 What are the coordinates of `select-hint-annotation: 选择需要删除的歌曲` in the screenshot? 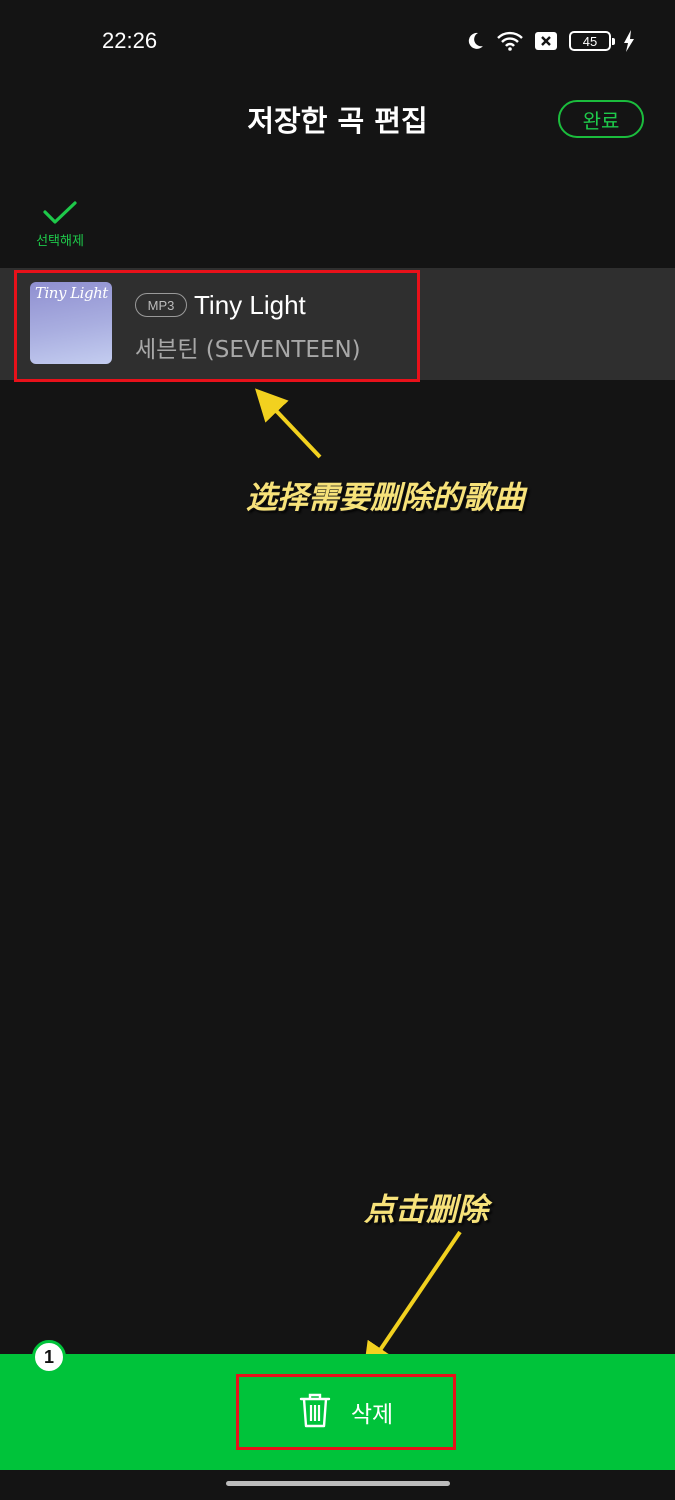 It's located at (385, 498).